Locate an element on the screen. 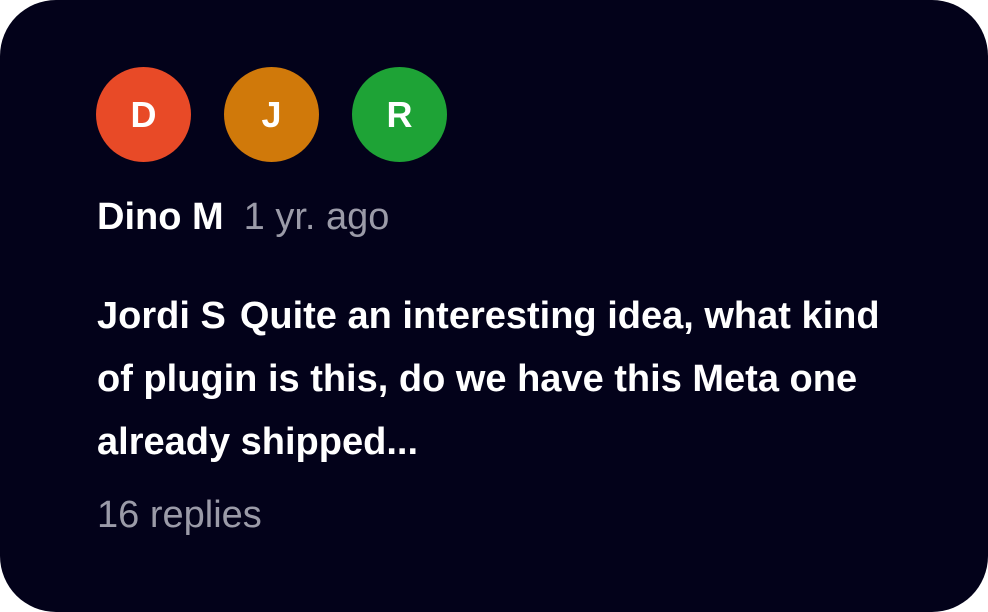 This screenshot has width=988, height=612. avatar: J is located at coordinates (271, 114).